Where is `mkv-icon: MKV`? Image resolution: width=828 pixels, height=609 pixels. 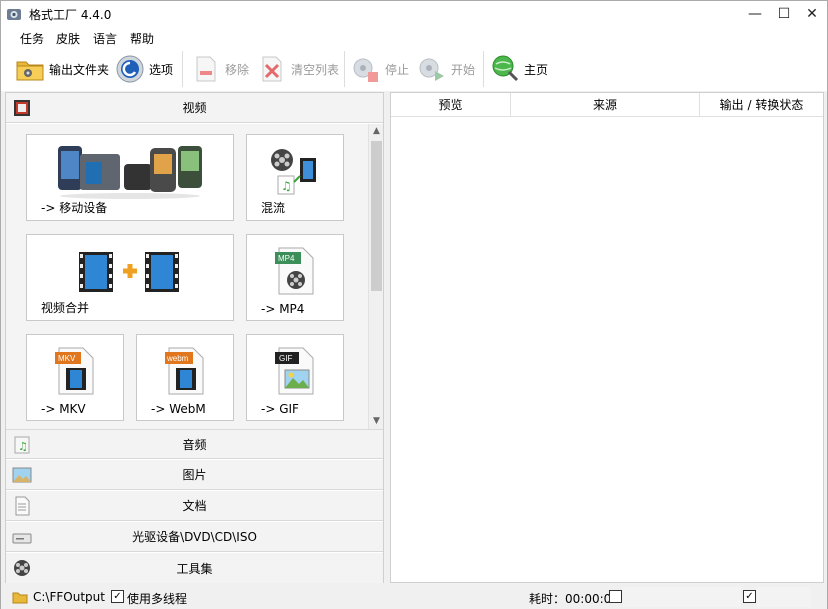 mkv-icon: MKV is located at coordinates (75, 371).